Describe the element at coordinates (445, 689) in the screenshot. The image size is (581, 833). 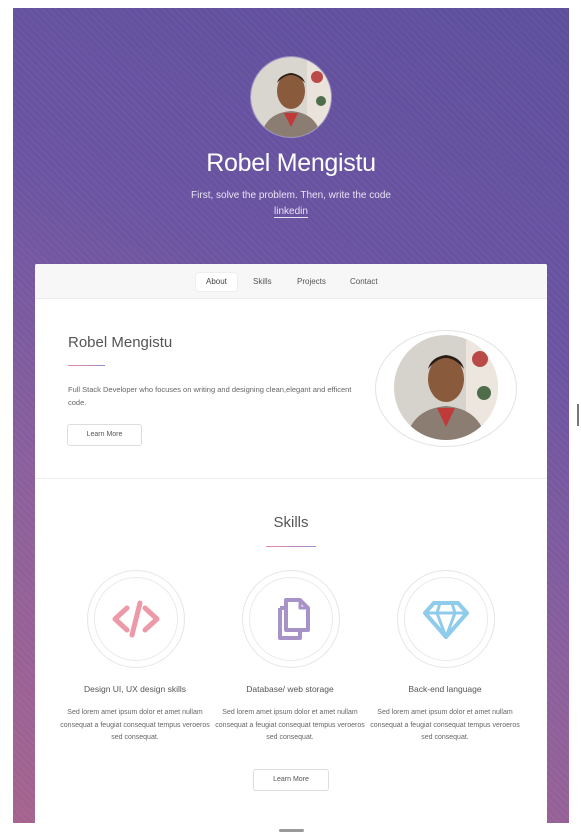
I see `skill-title: Back-end language` at that location.